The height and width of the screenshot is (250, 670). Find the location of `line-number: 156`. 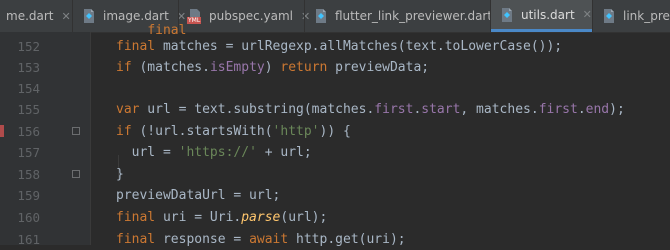

line-number: 156 is located at coordinates (28, 131).